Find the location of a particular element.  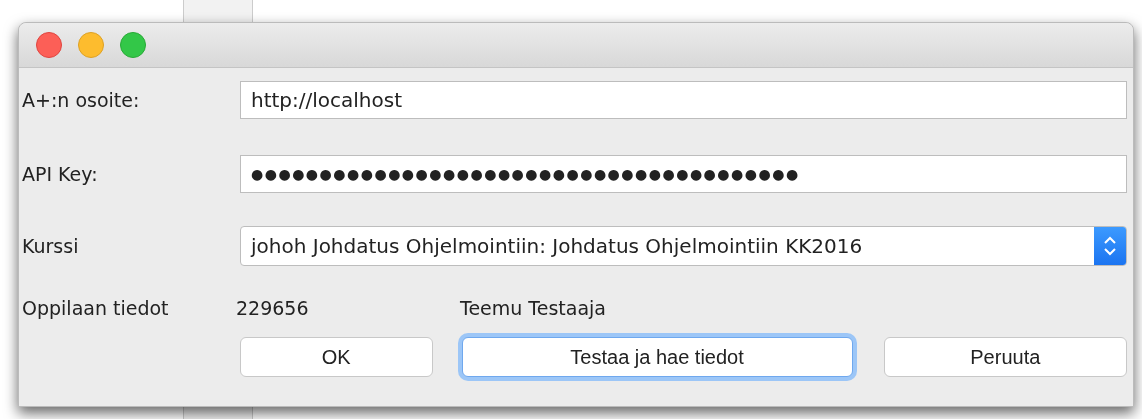

student-label: Oppilaan tiedot is located at coordinates (96, 308).